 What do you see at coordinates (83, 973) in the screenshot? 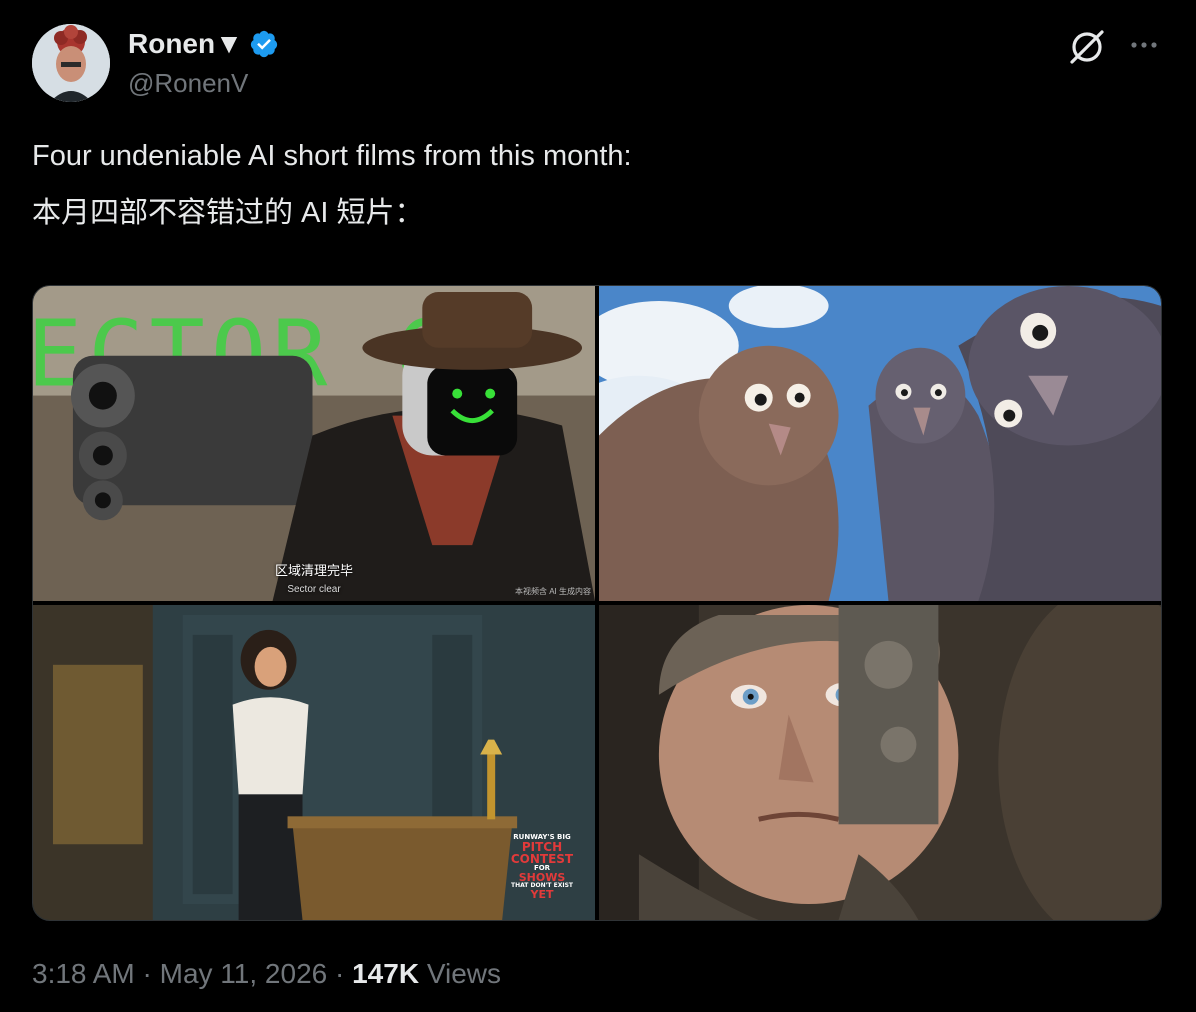
I see `tweet-time: 3:18 AM` at bounding box center [83, 973].